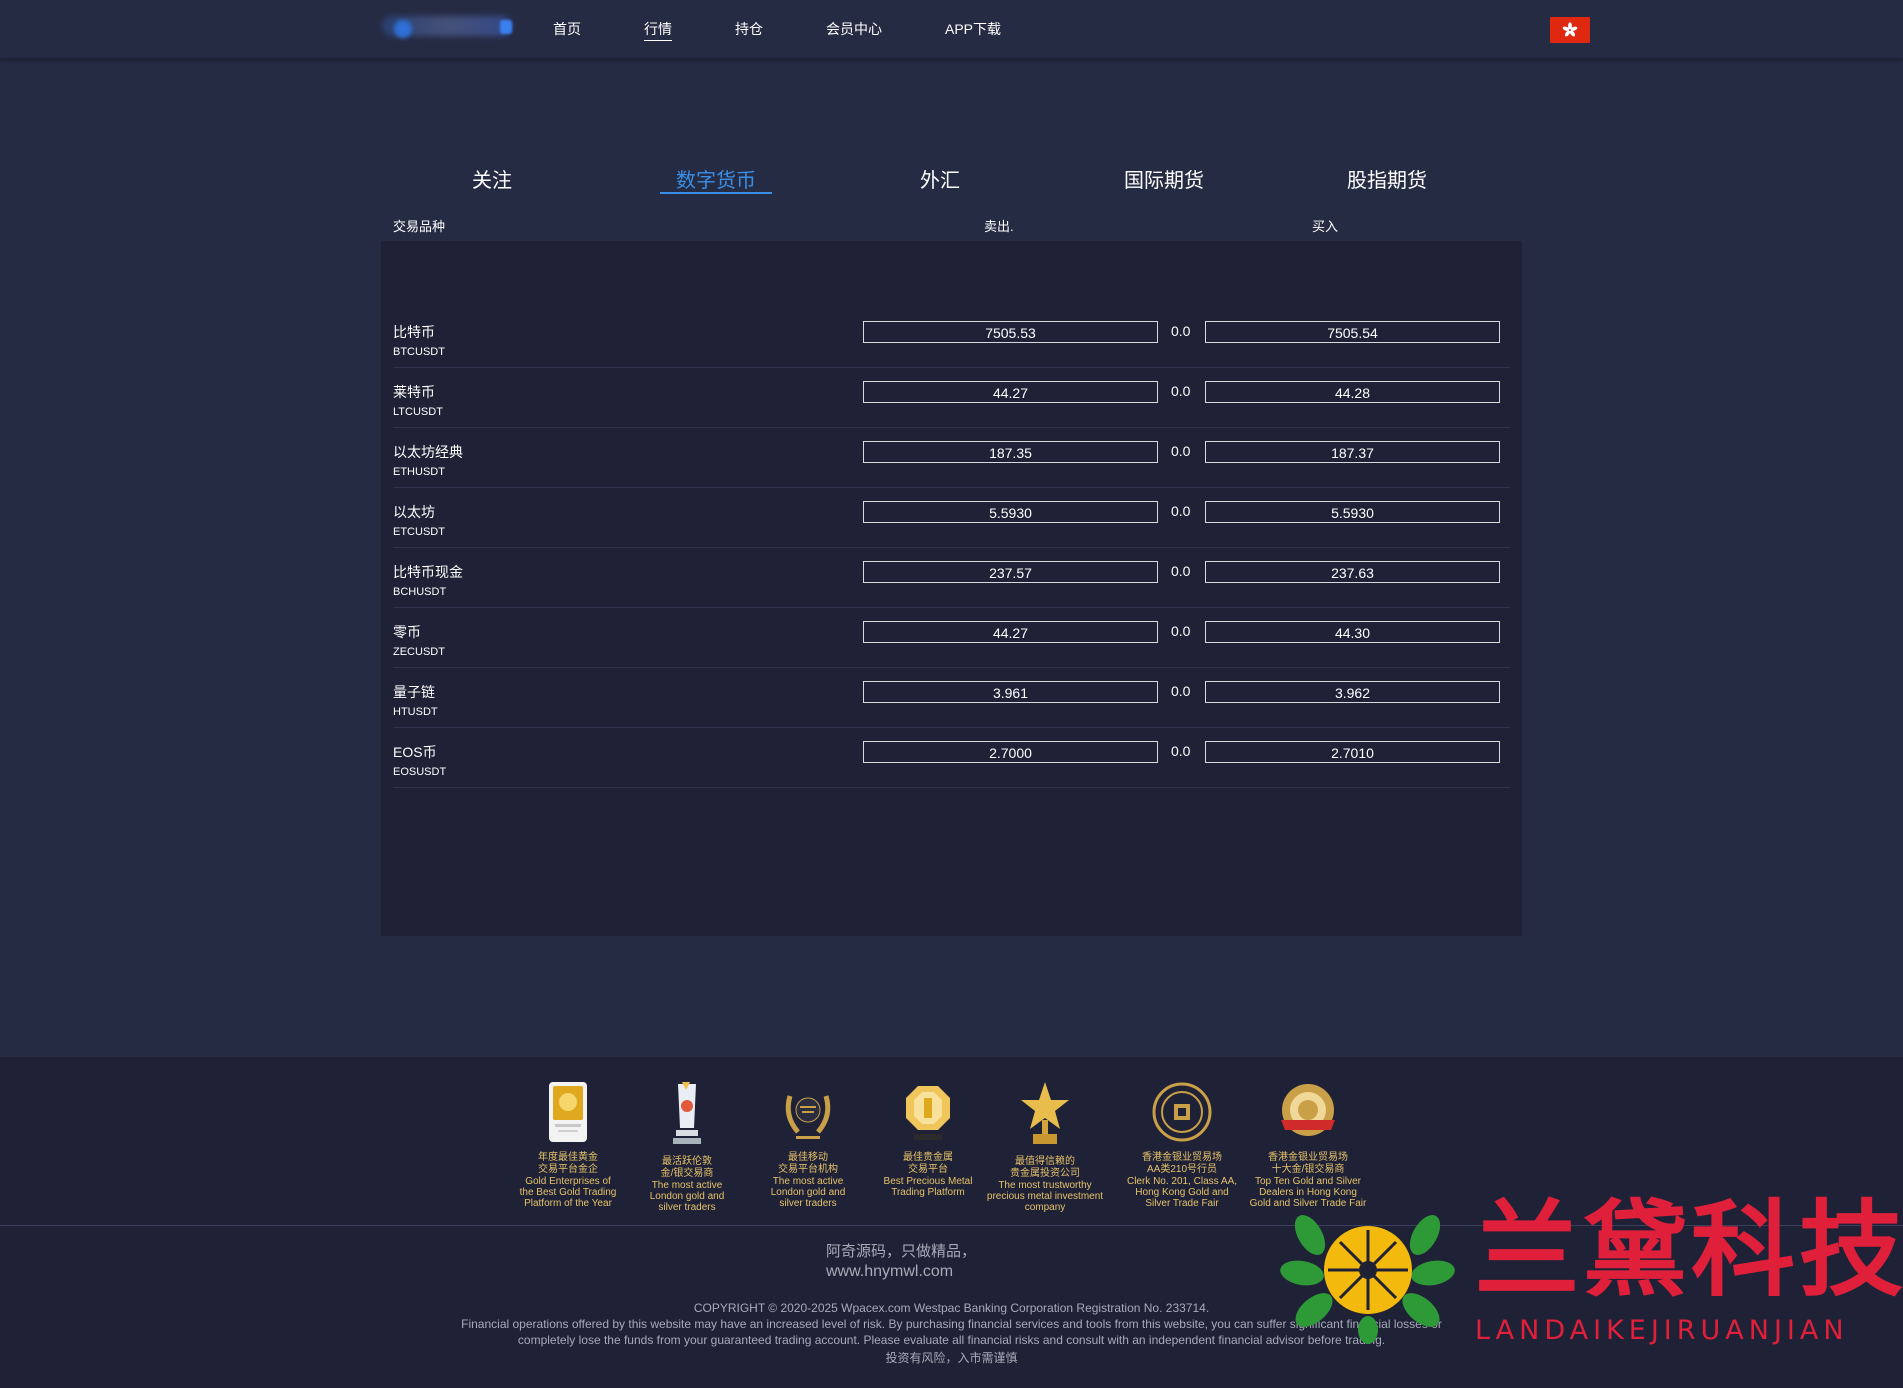  Describe the element at coordinates (1010, 452) in the screenshot. I see `sell-price: 187.35` at that location.